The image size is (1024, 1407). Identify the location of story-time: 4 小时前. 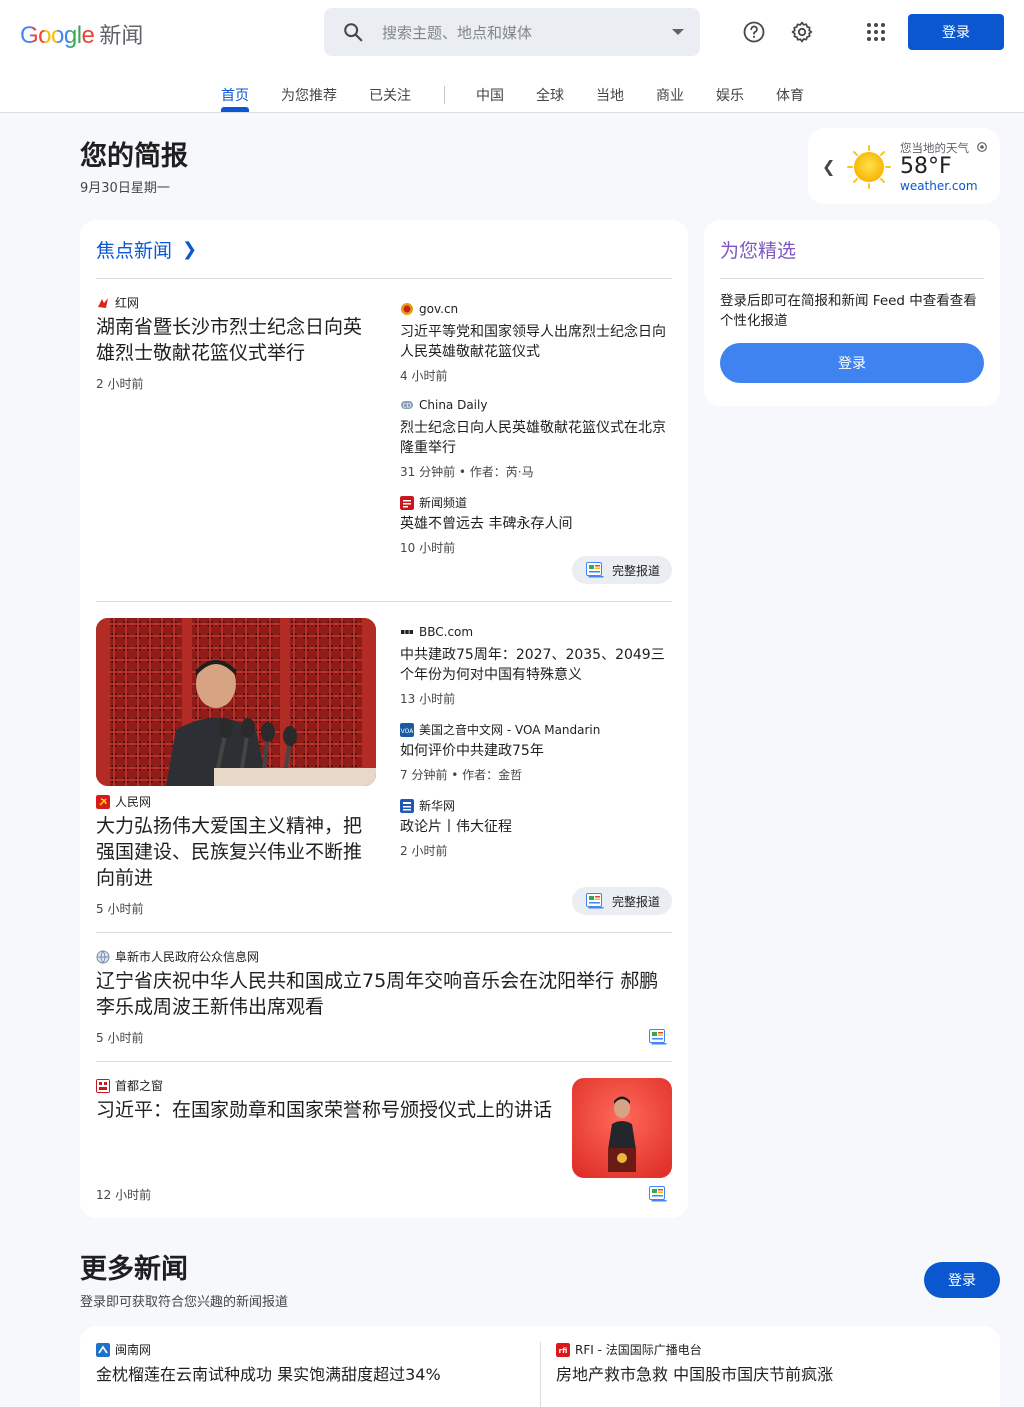
(424, 376).